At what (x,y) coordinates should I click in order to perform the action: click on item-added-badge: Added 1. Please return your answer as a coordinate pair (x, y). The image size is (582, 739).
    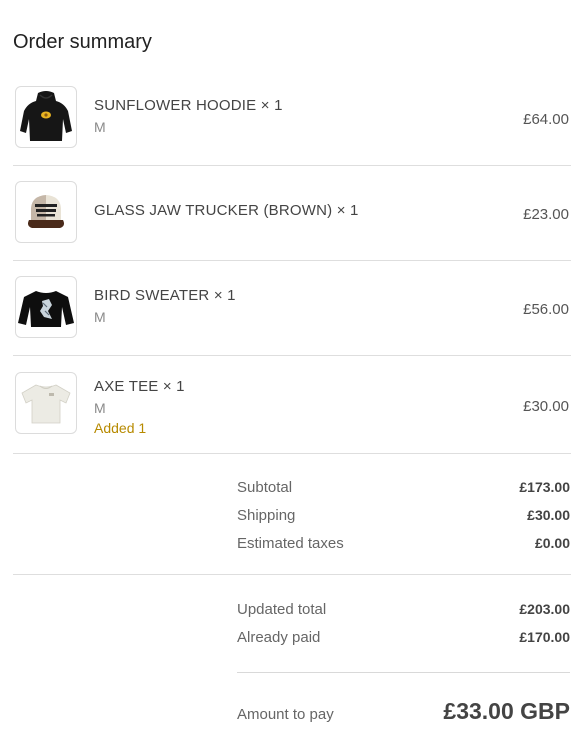
    Looking at the image, I should click on (120, 428).